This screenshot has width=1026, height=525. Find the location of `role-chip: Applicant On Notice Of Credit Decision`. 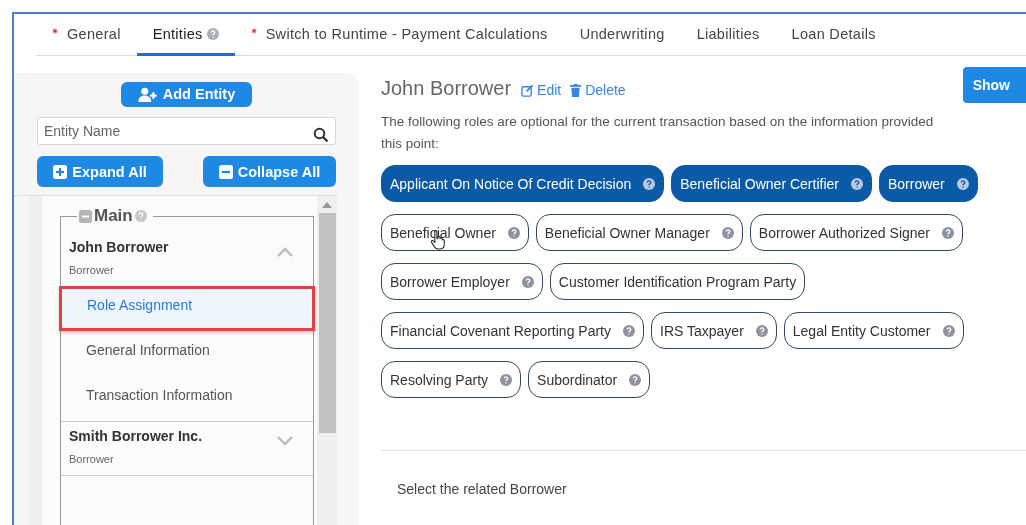

role-chip: Applicant On Notice Of Credit Decision is located at coordinates (523, 183).